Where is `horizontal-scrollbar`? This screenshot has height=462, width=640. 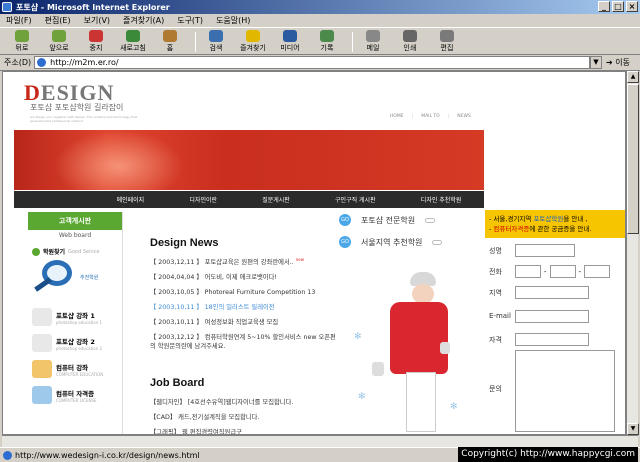
horizontal-scrollbar is located at coordinates (320, 441).